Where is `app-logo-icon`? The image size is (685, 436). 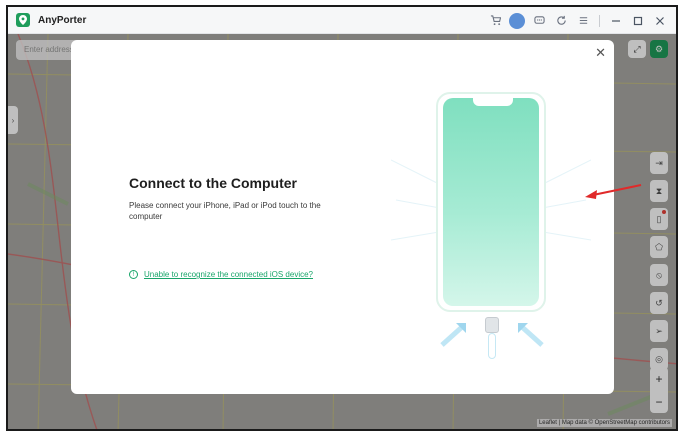
app-logo-icon is located at coordinates (23, 20).